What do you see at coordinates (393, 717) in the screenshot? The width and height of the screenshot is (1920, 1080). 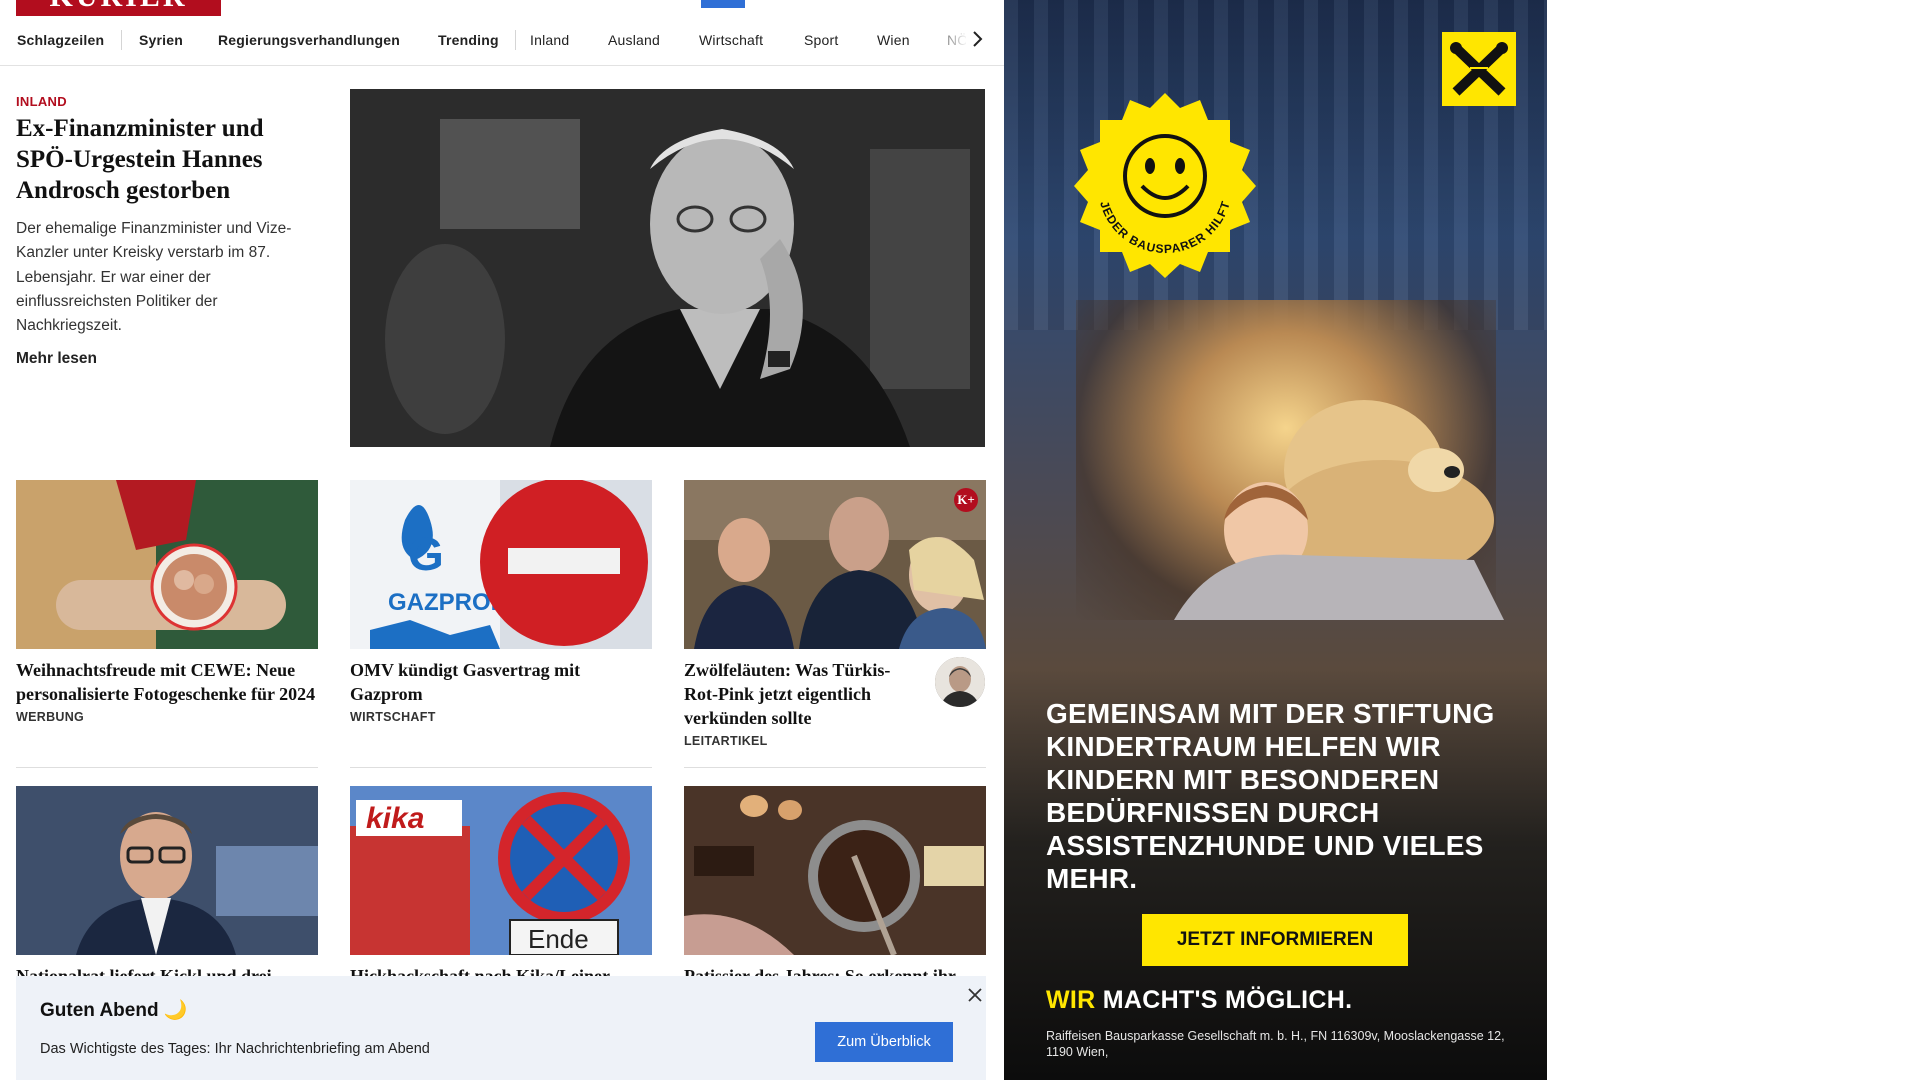 I see `card-label: WIRTSCHAFT` at bounding box center [393, 717].